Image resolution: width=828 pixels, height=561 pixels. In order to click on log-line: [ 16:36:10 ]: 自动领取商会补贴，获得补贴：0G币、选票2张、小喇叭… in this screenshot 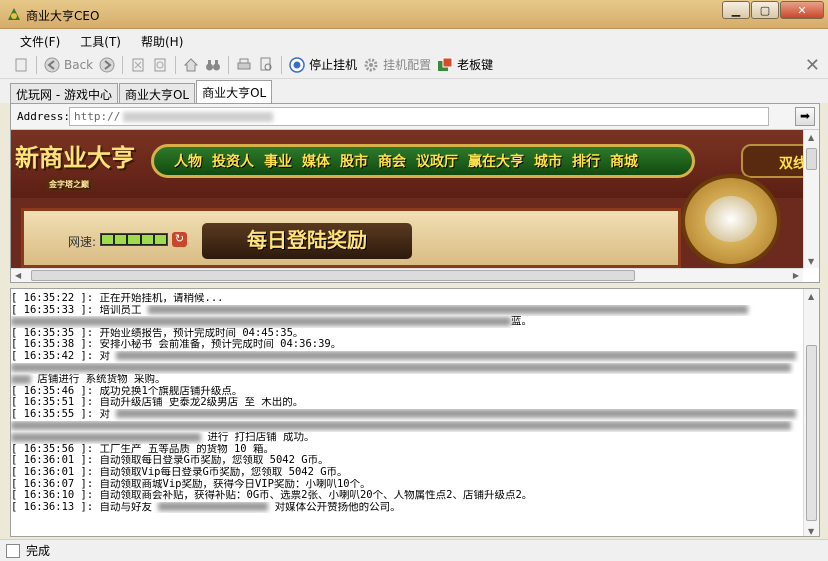, I will do `click(272, 496)`.